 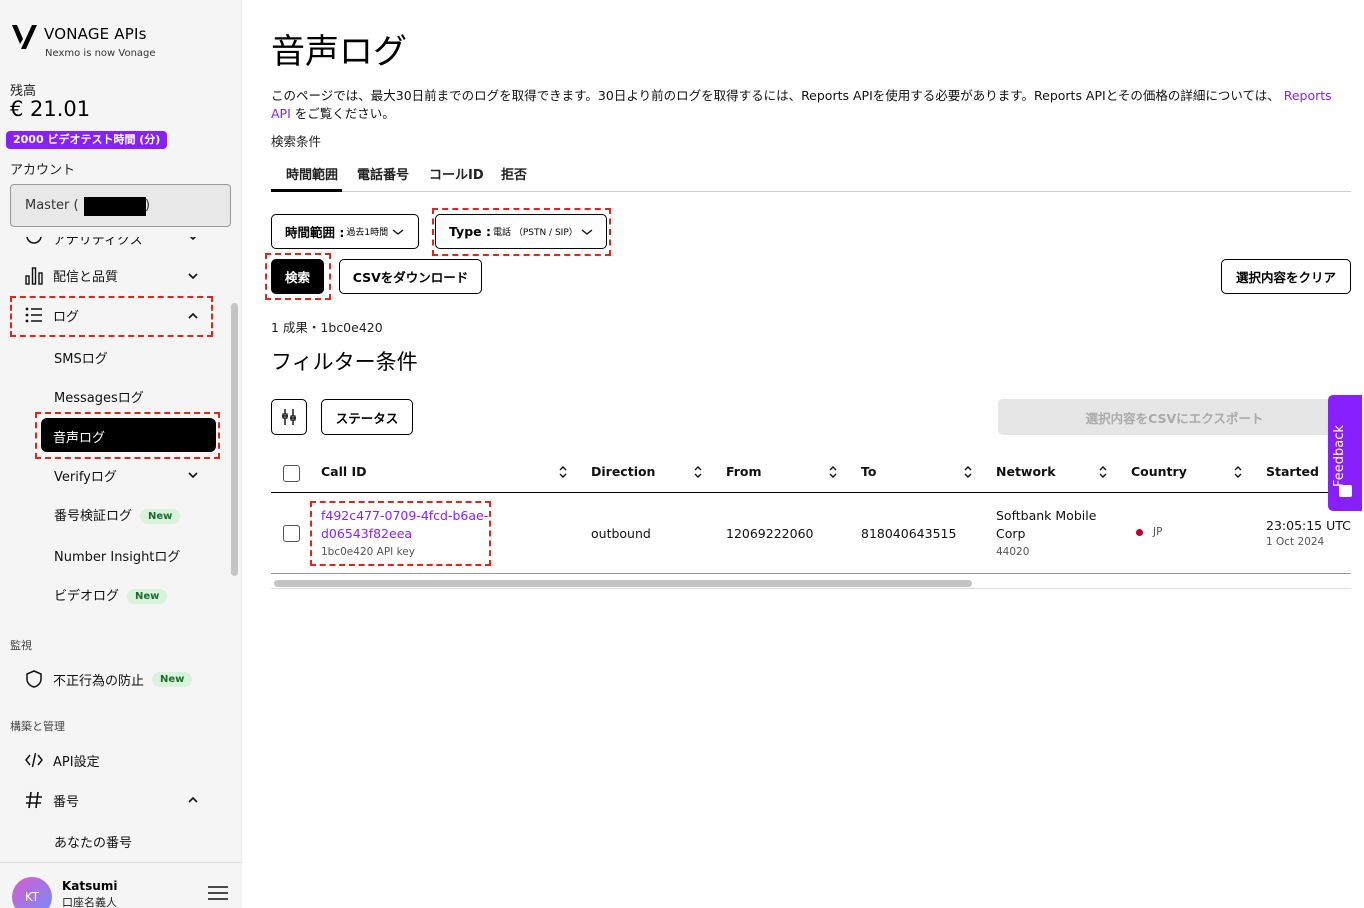 I want to click on network-code: 44020, so click(x=1013, y=552).